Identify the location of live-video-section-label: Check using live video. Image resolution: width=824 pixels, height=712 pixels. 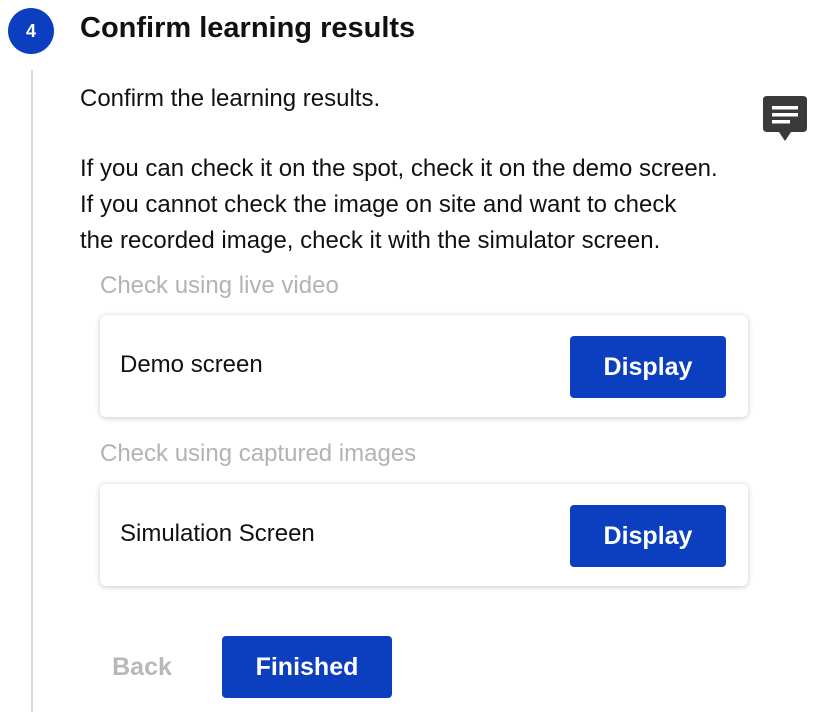
(219, 285).